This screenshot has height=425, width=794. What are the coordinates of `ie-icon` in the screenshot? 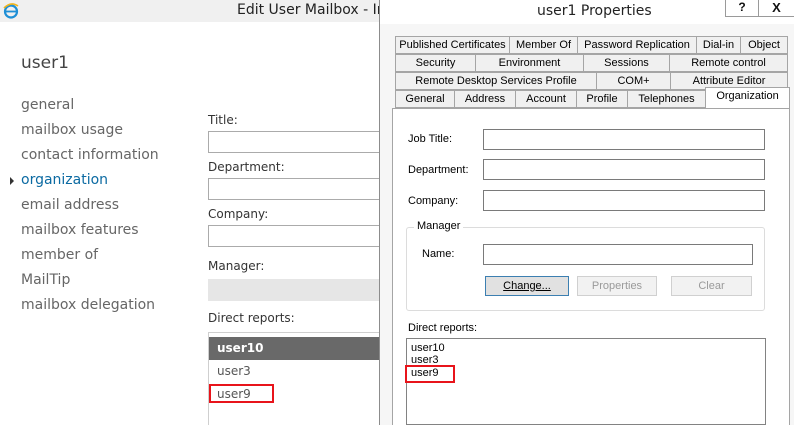 It's located at (11, 11).